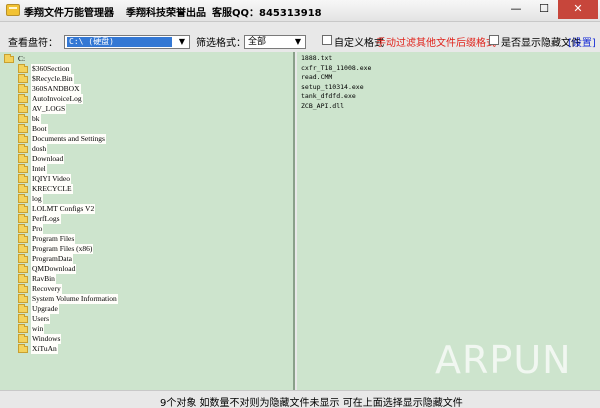  Describe the element at coordinates (52, 79) in the screenshot. I see `tree-item-label: $Recycle.Bin` at that location.